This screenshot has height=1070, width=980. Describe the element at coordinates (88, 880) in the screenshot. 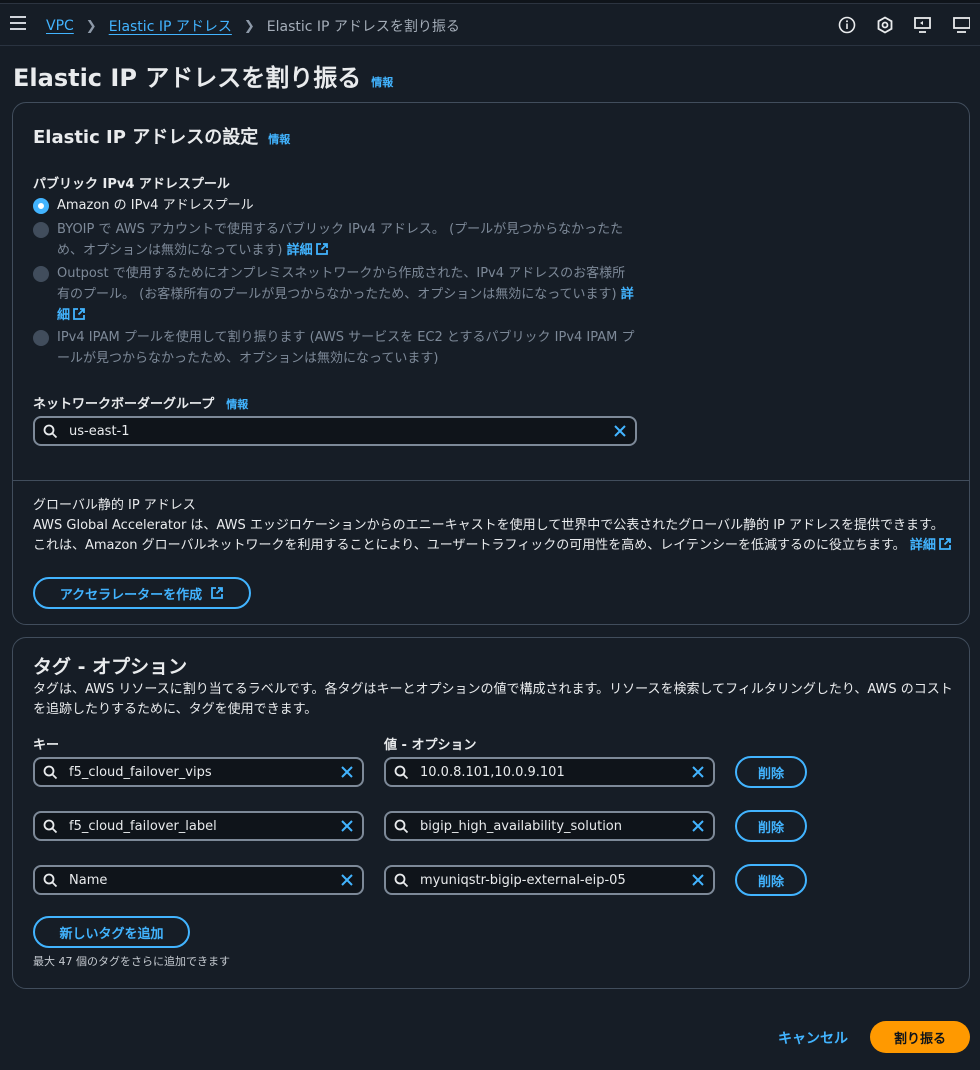

I see `tag-key-value: Name` at that location.